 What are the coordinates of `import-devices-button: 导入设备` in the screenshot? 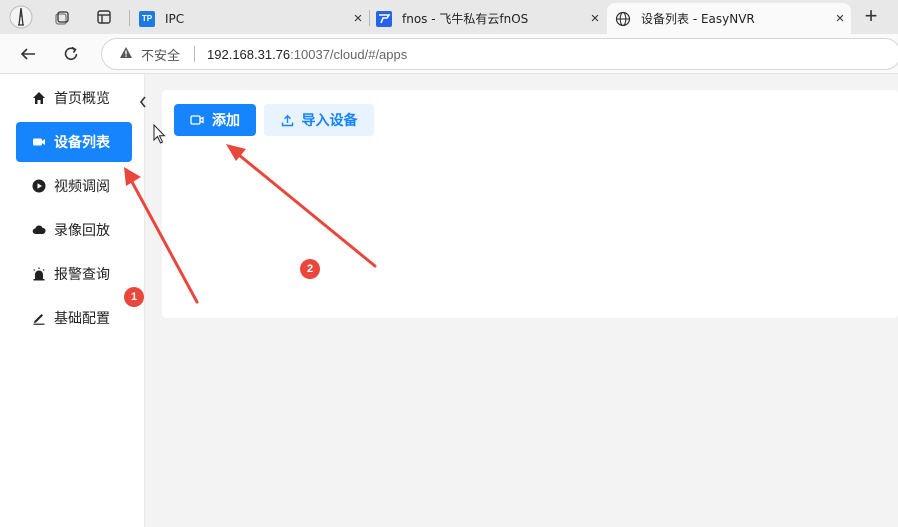 It's located at (319, 120).